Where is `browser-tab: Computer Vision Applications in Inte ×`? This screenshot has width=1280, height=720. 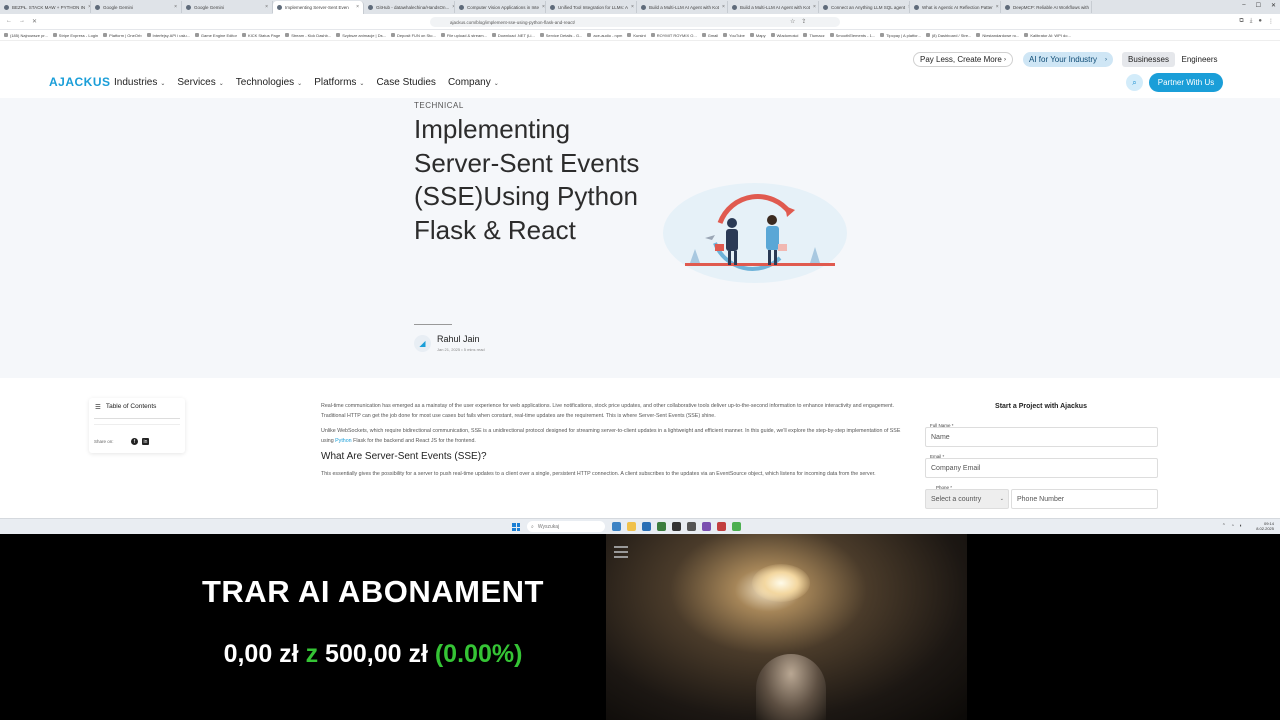
browser-tab: Computer Vision Applications in Inte × is located at coordinates (500, 7).